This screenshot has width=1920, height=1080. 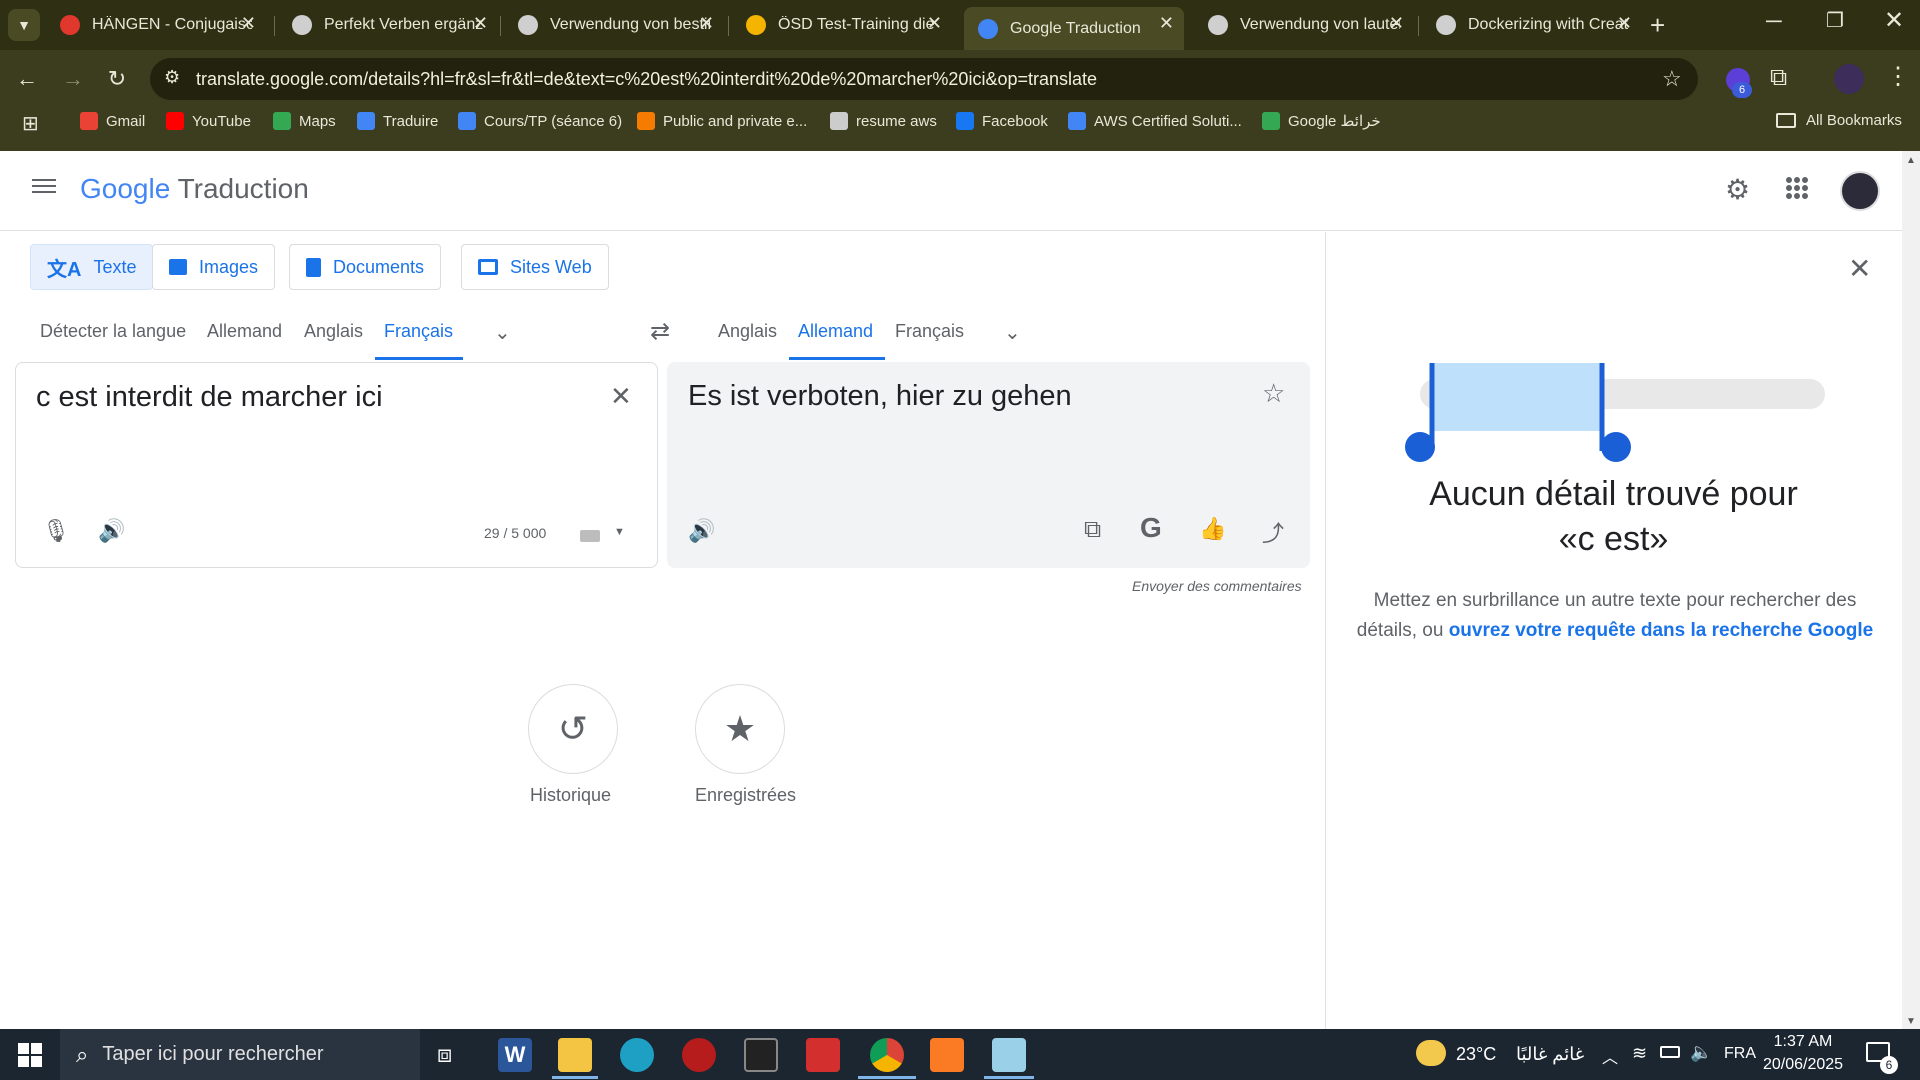 What do you see at coordinates (929, 331) in the screenshot?
I see `tgt-lang-french: Français` at bounding box center [929, 331].